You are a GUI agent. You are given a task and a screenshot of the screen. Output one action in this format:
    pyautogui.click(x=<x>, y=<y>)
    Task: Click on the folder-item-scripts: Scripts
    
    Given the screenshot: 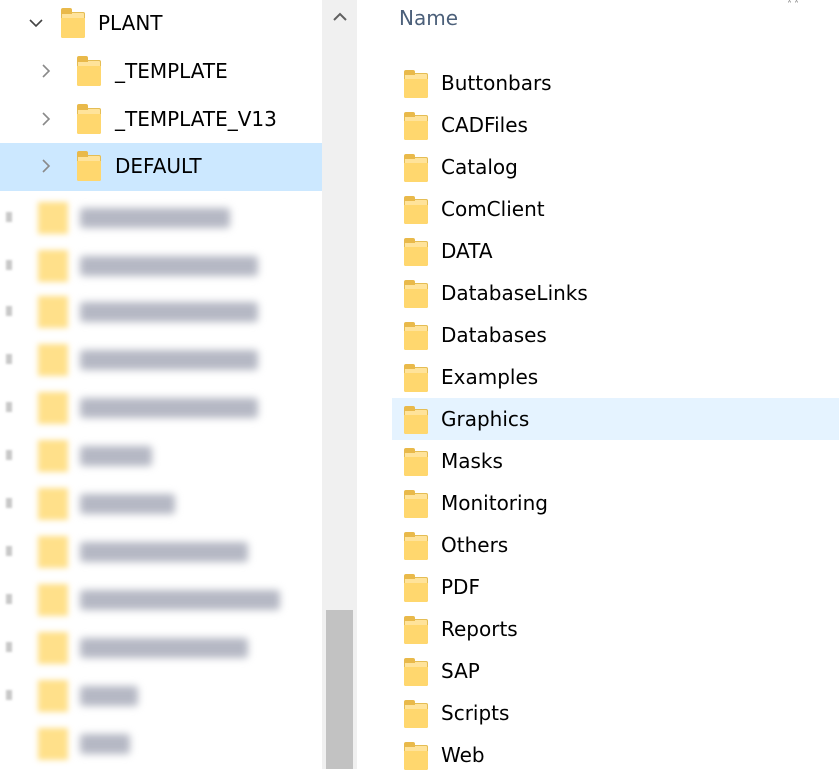 What is the action you would take?
    pyautogui.click(x=615, y=713)
    